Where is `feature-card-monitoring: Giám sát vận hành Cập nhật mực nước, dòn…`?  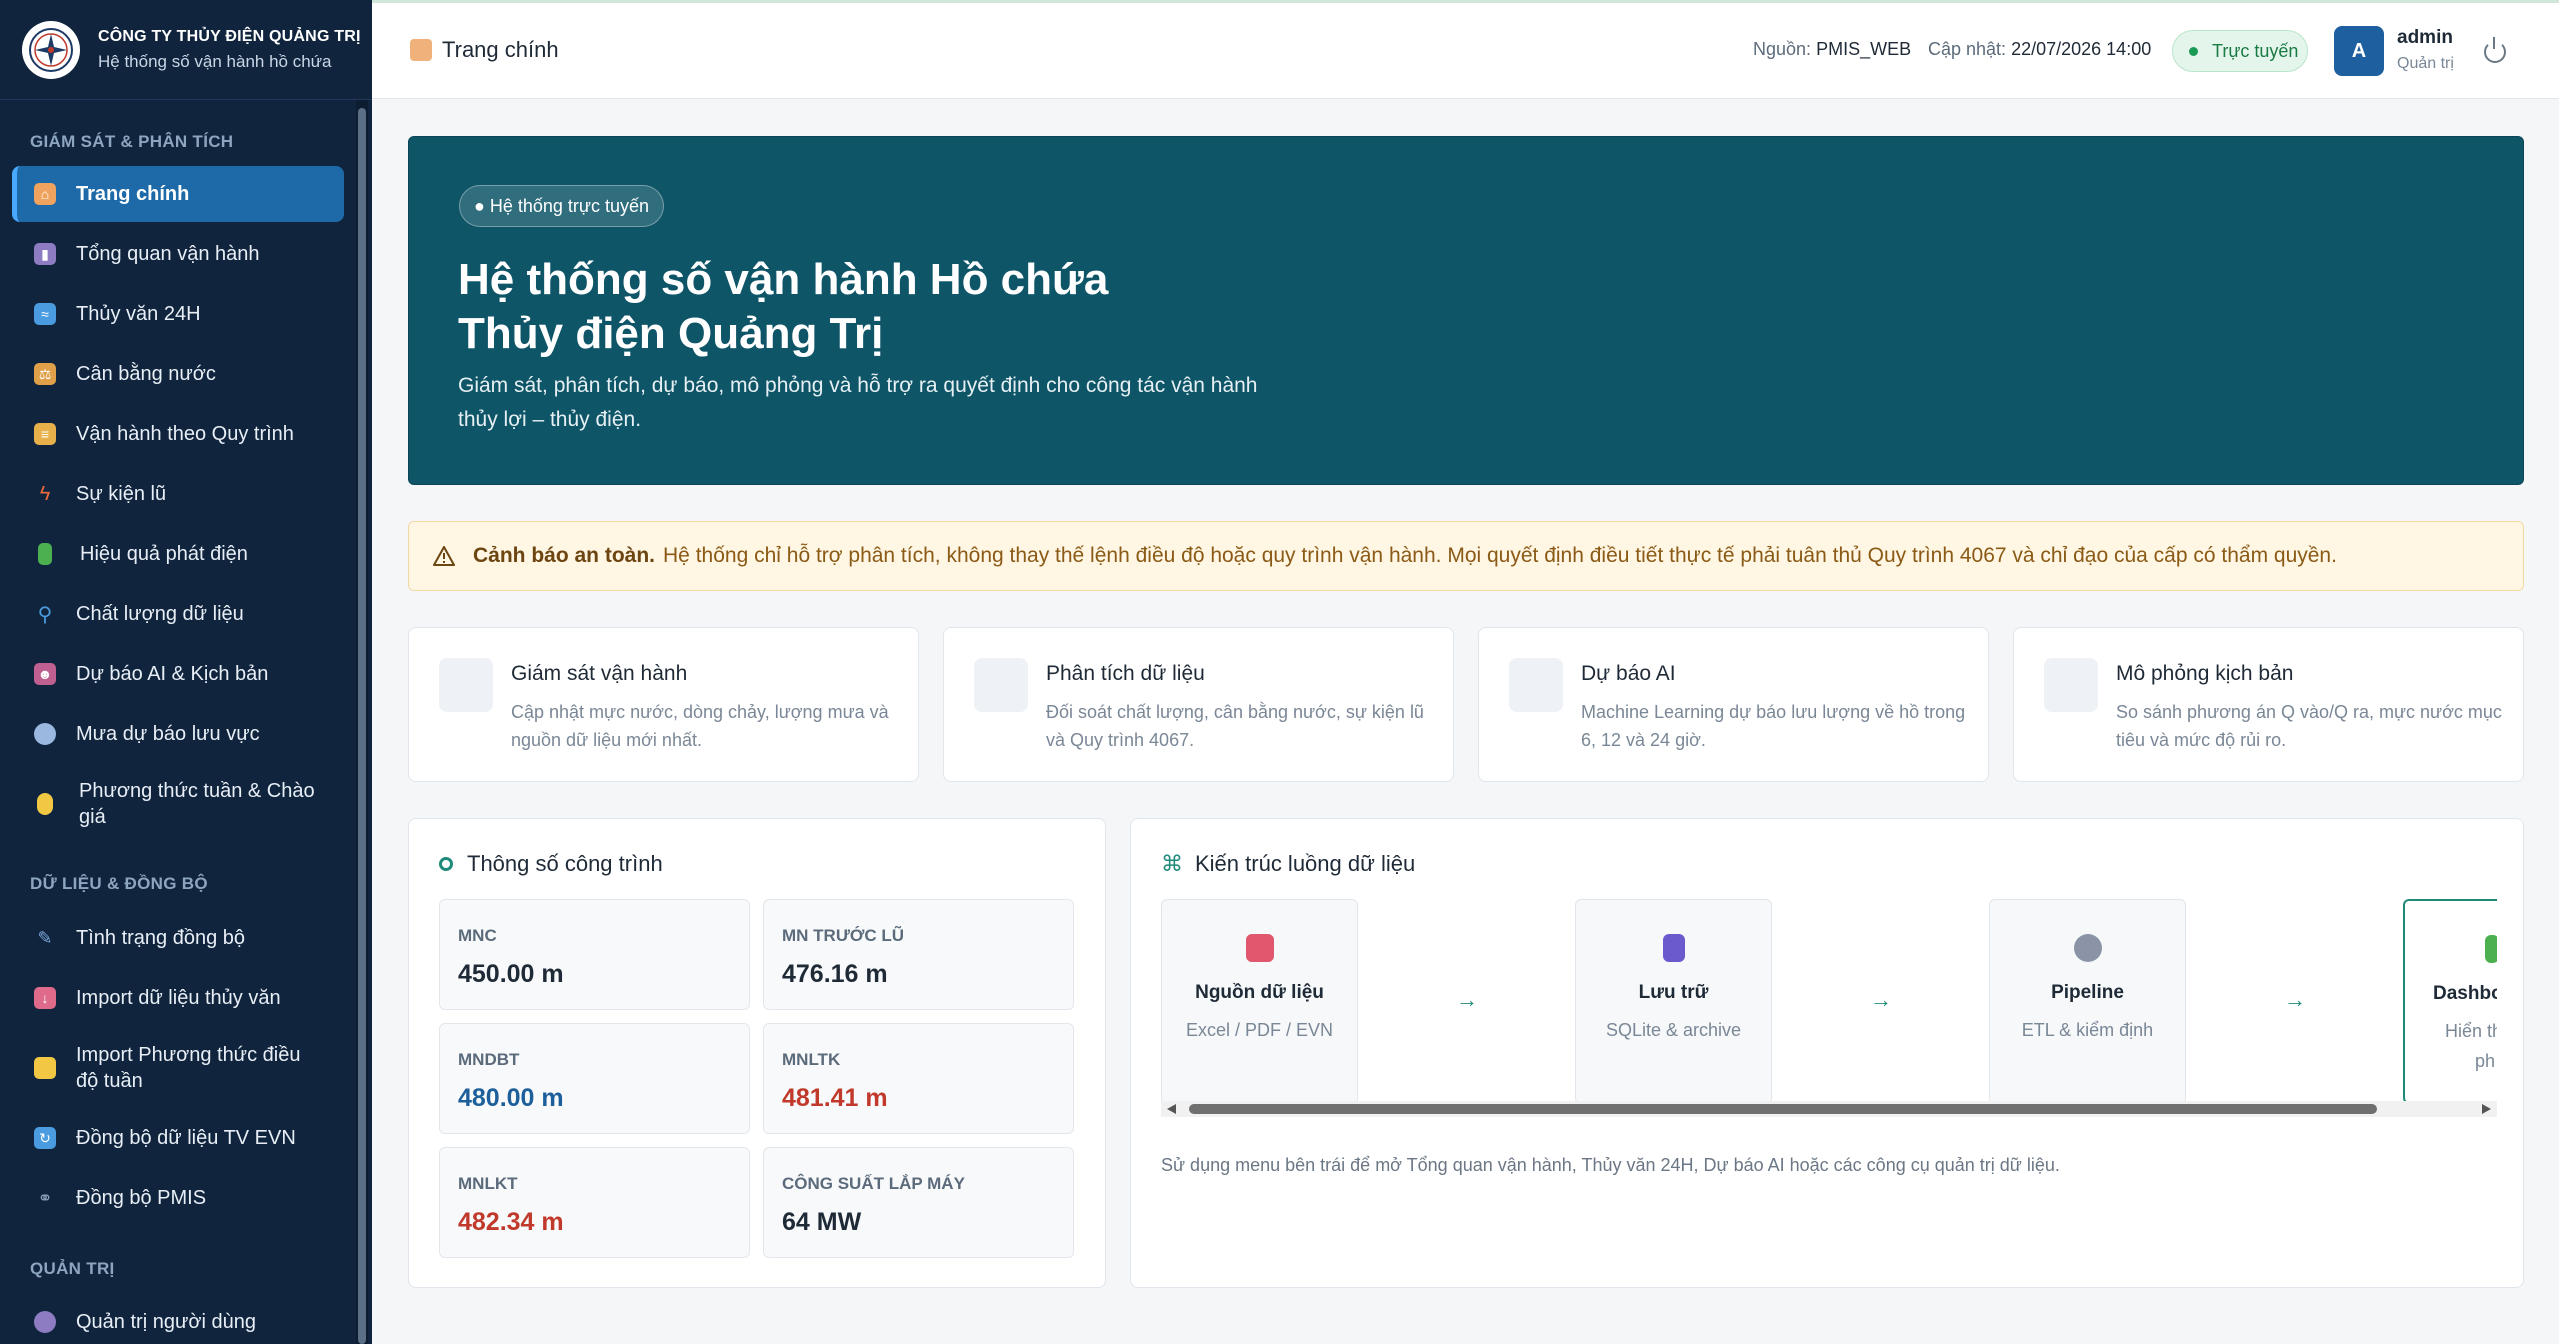 feature-card-monitoring: Giám sát vận hành Cập nhật mực nước, dòn… is located at coordinates (663, 704).